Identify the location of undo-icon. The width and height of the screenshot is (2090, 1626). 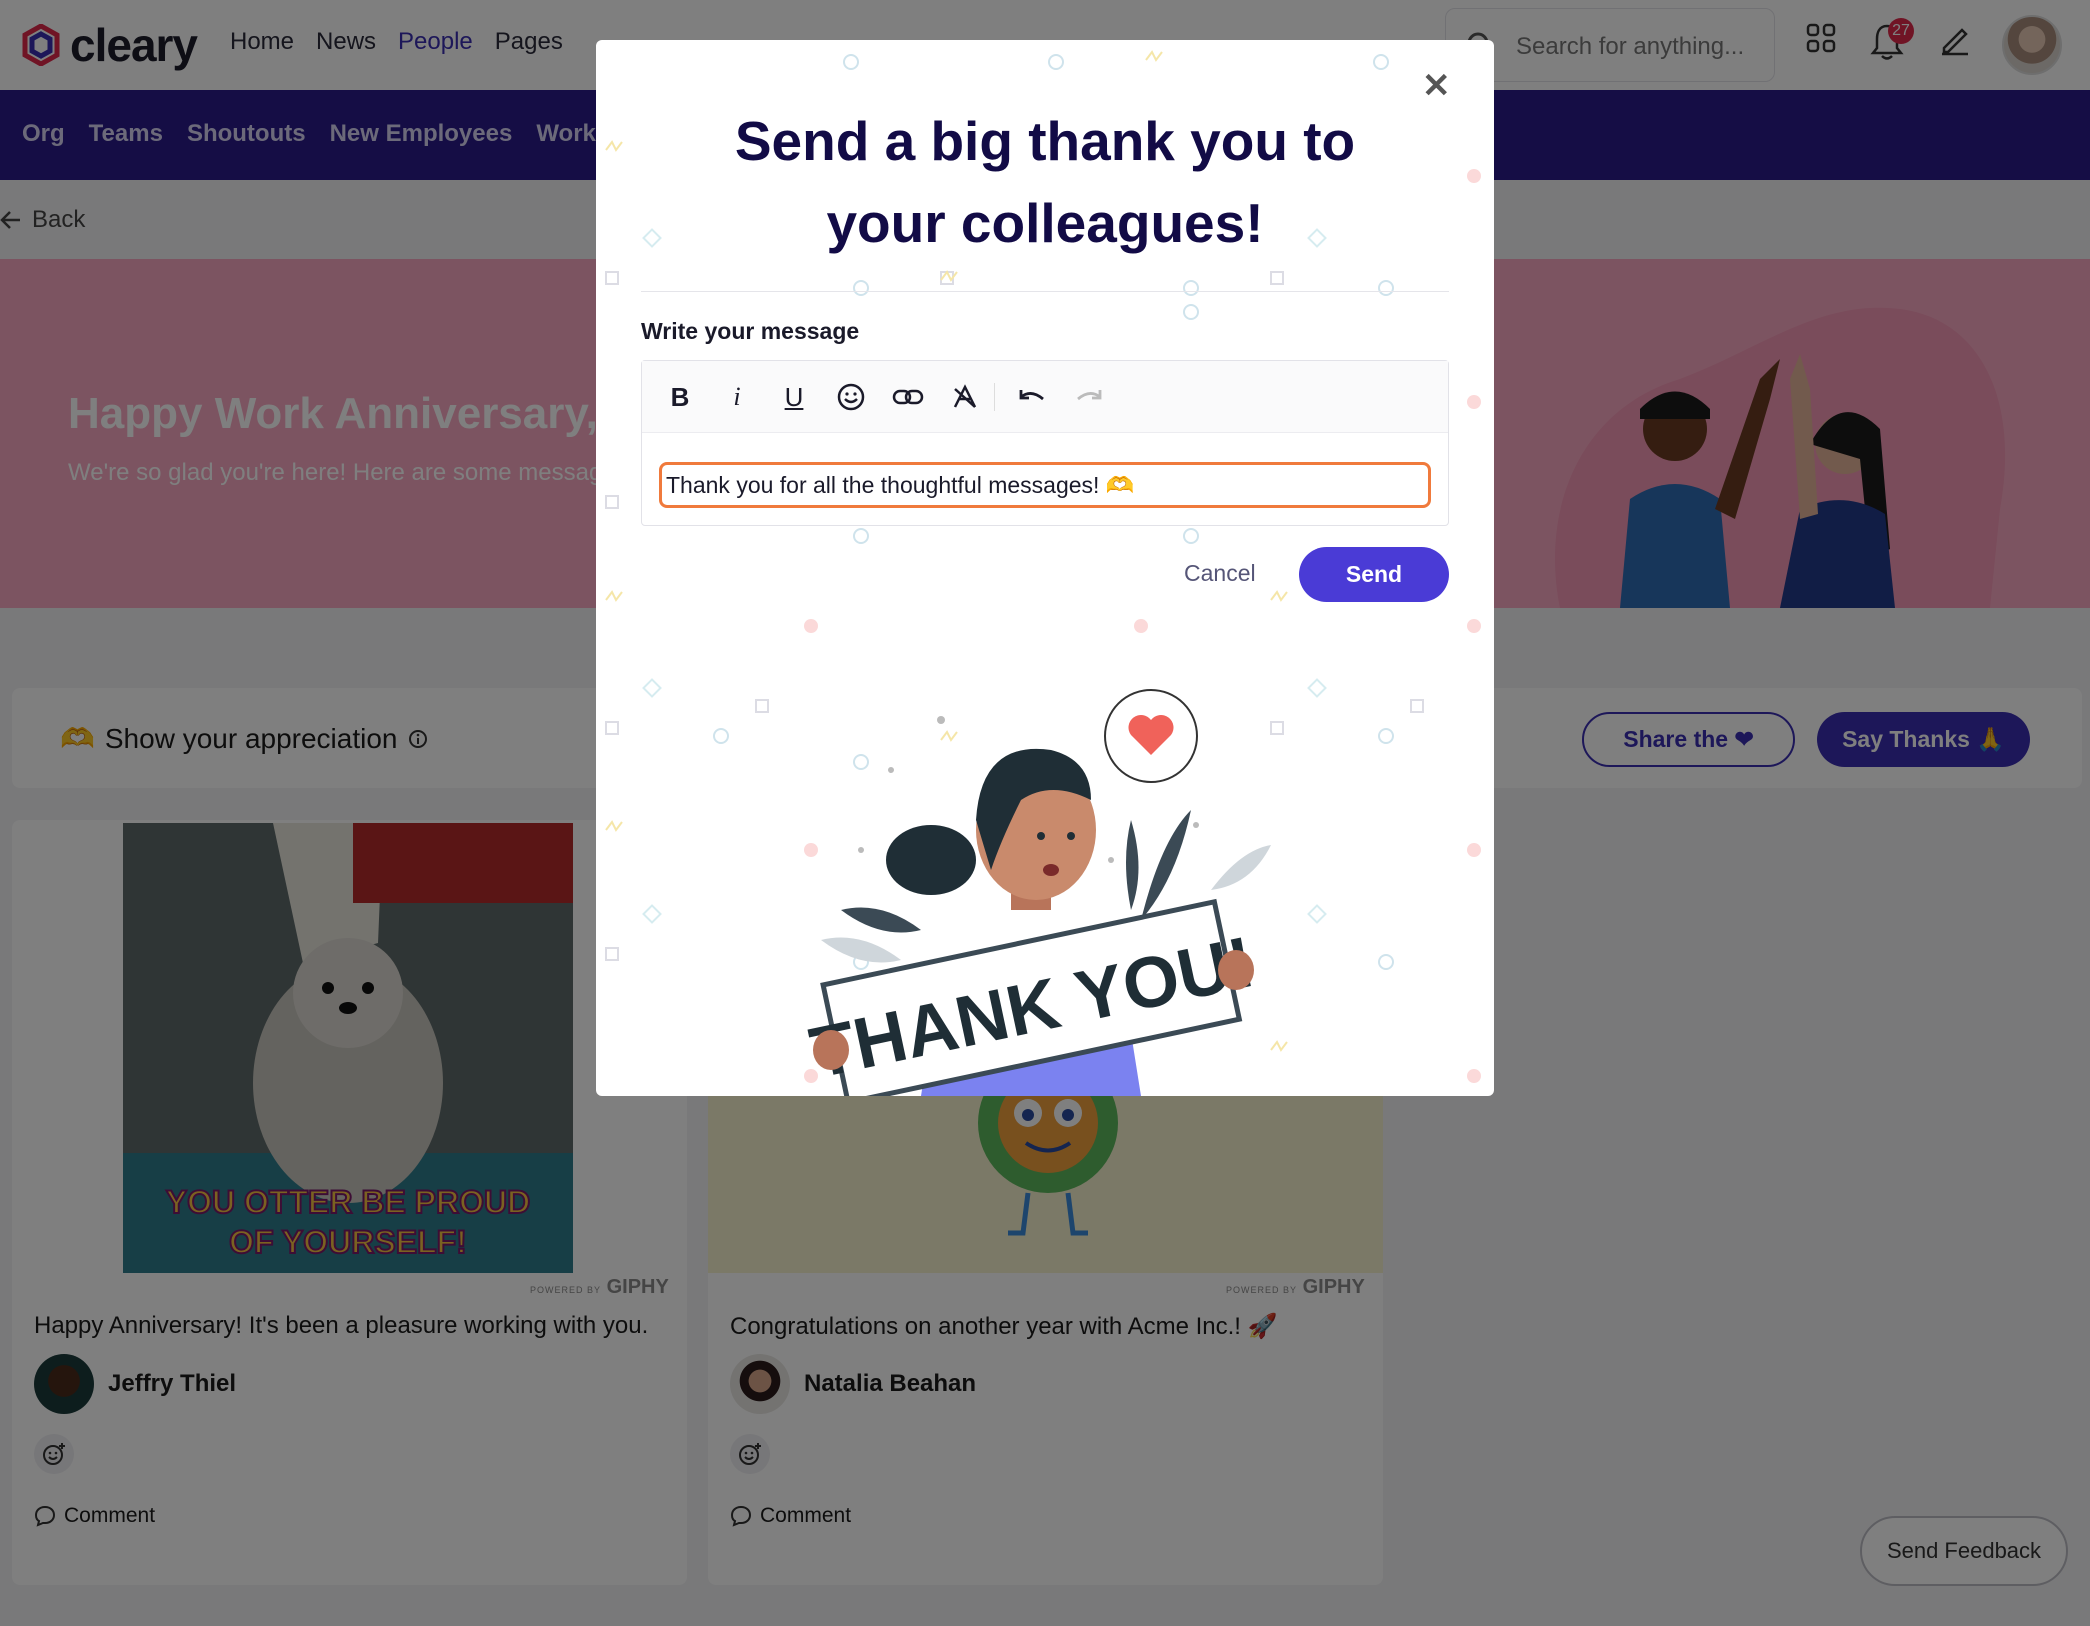
(1032, 397).